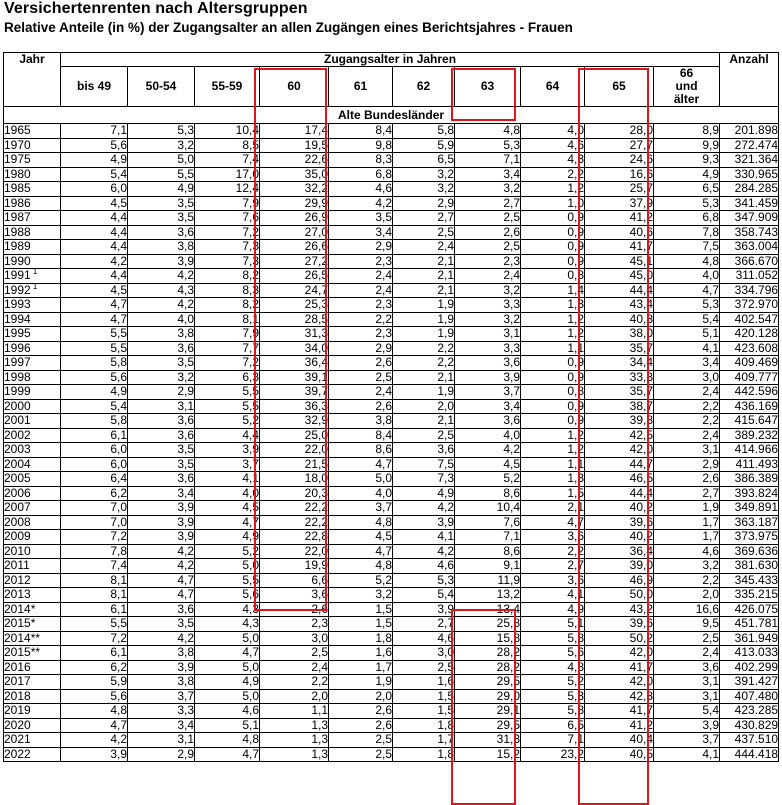 This screenshot has width=782, height=805. Describe the element at coordinates (423, 160) in the screenshot. I see `value-cell: 6,5` at that location.